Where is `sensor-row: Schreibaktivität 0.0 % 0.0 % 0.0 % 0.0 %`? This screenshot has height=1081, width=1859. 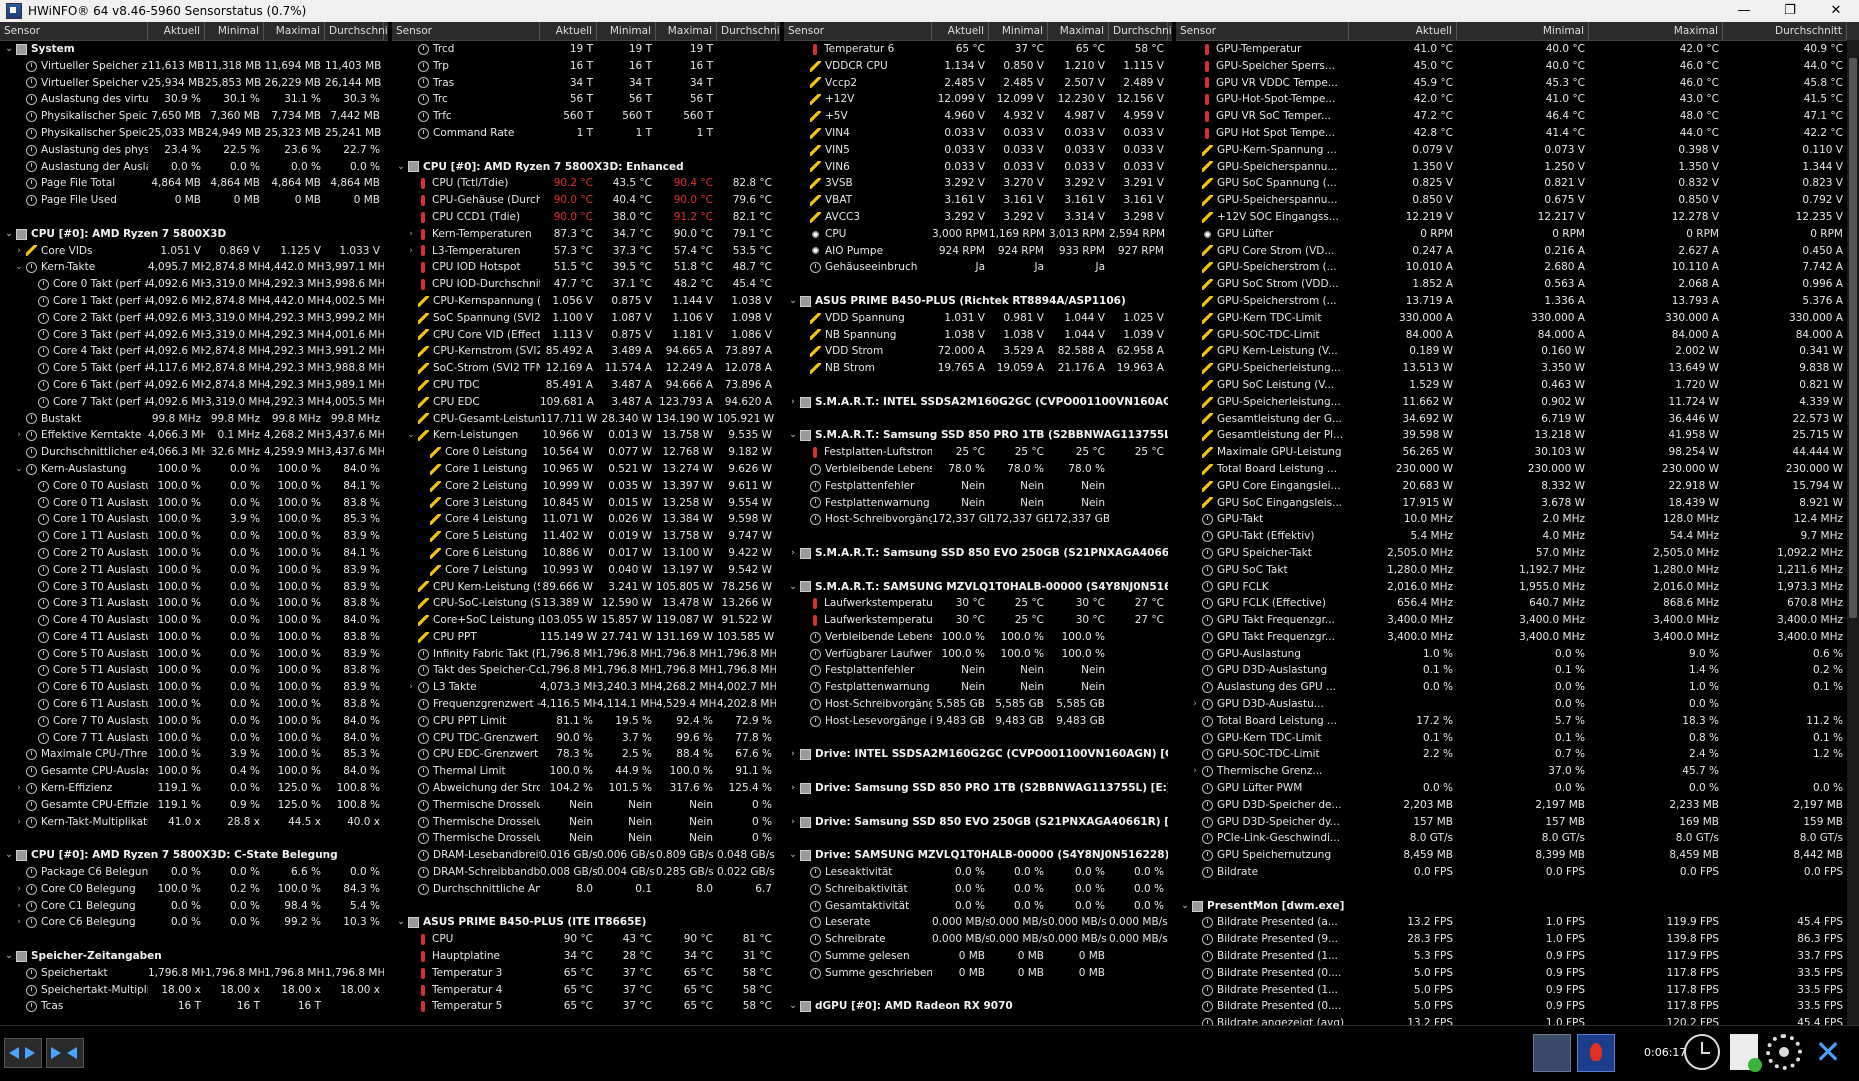
sensor-row: Schreibaktivität 0.0 % 0.0 % 0.0 % 0.0 % is located at coordinates (978, 889).